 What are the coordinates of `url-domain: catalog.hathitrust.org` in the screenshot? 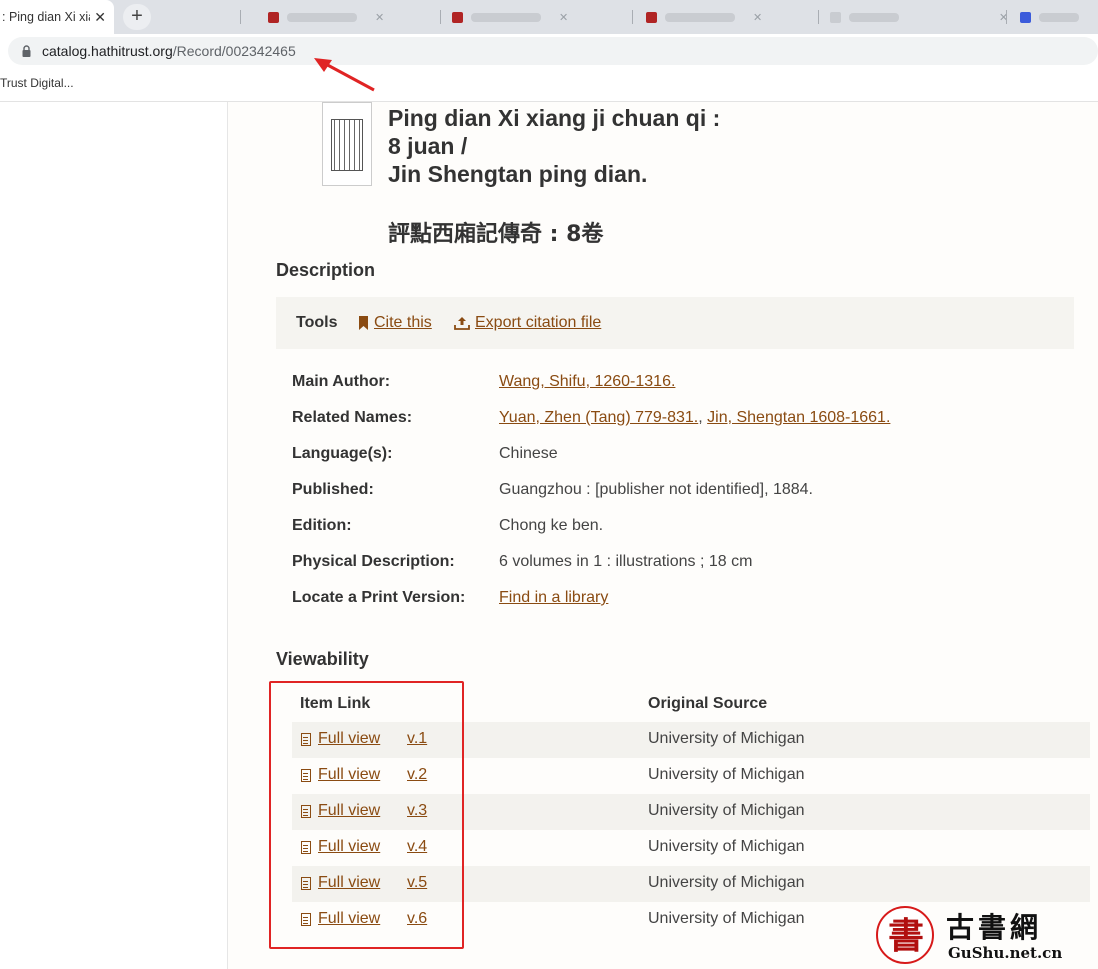 It's located at (107, 51).